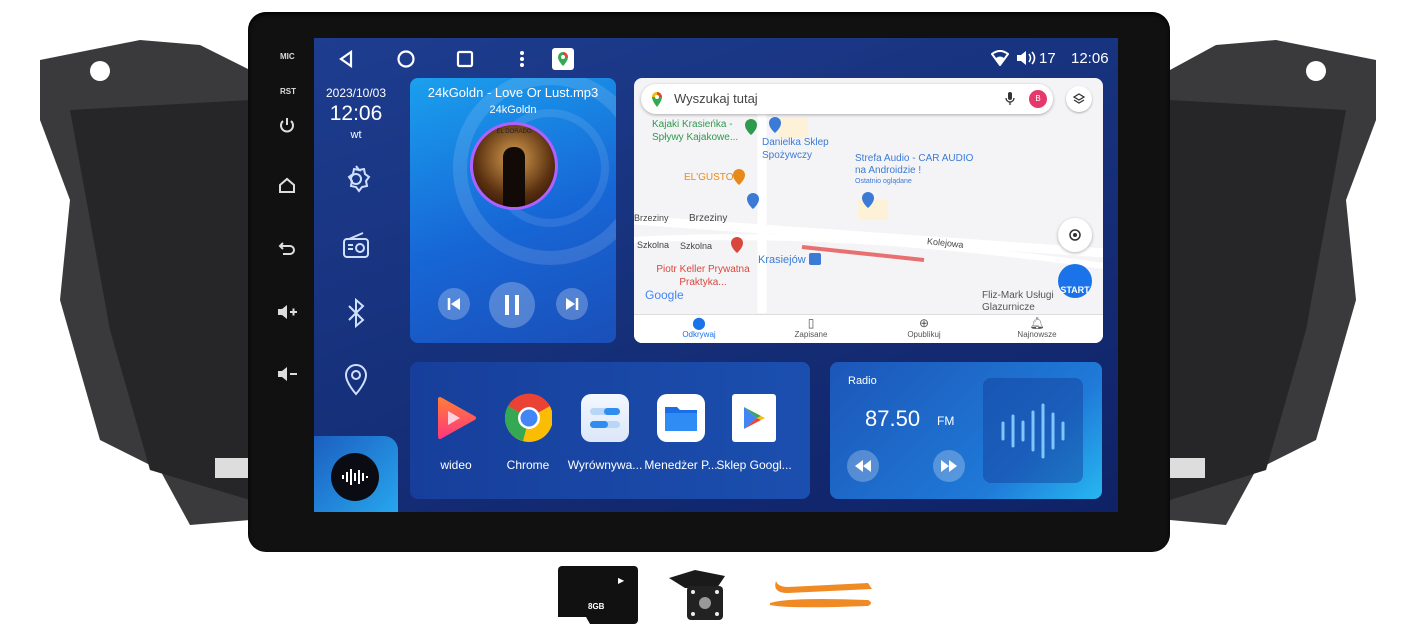  I want to click on tab-odkrywaj: ⬤ Odkrywaj, so click(699, 327).